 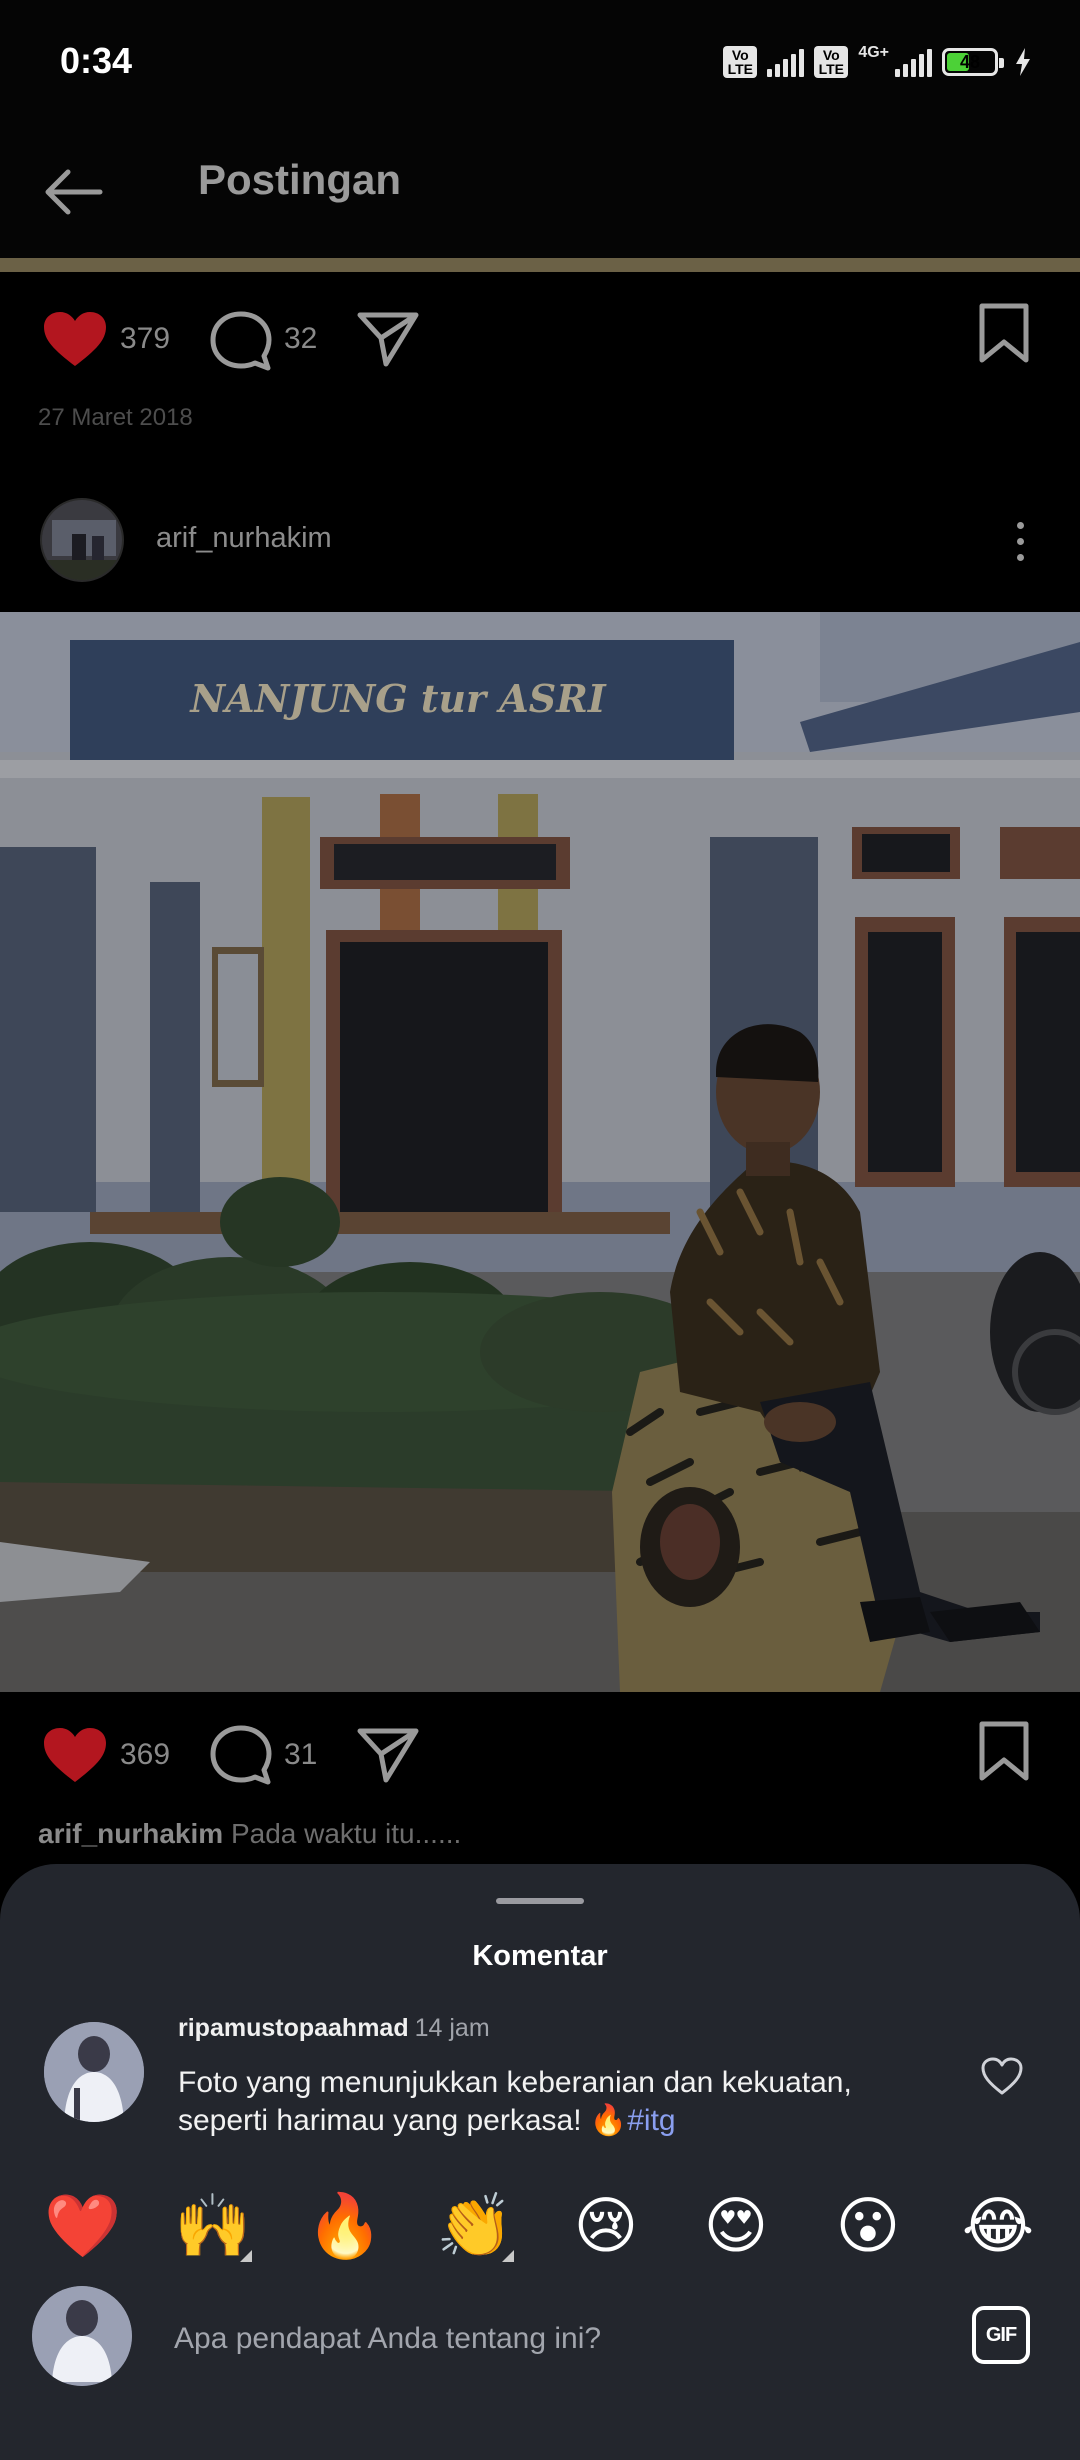 What do you see at coordinates (1001, 2335) in the screenshot?
I see `gif-button: GIF` at bounding box center [1001, 2335].